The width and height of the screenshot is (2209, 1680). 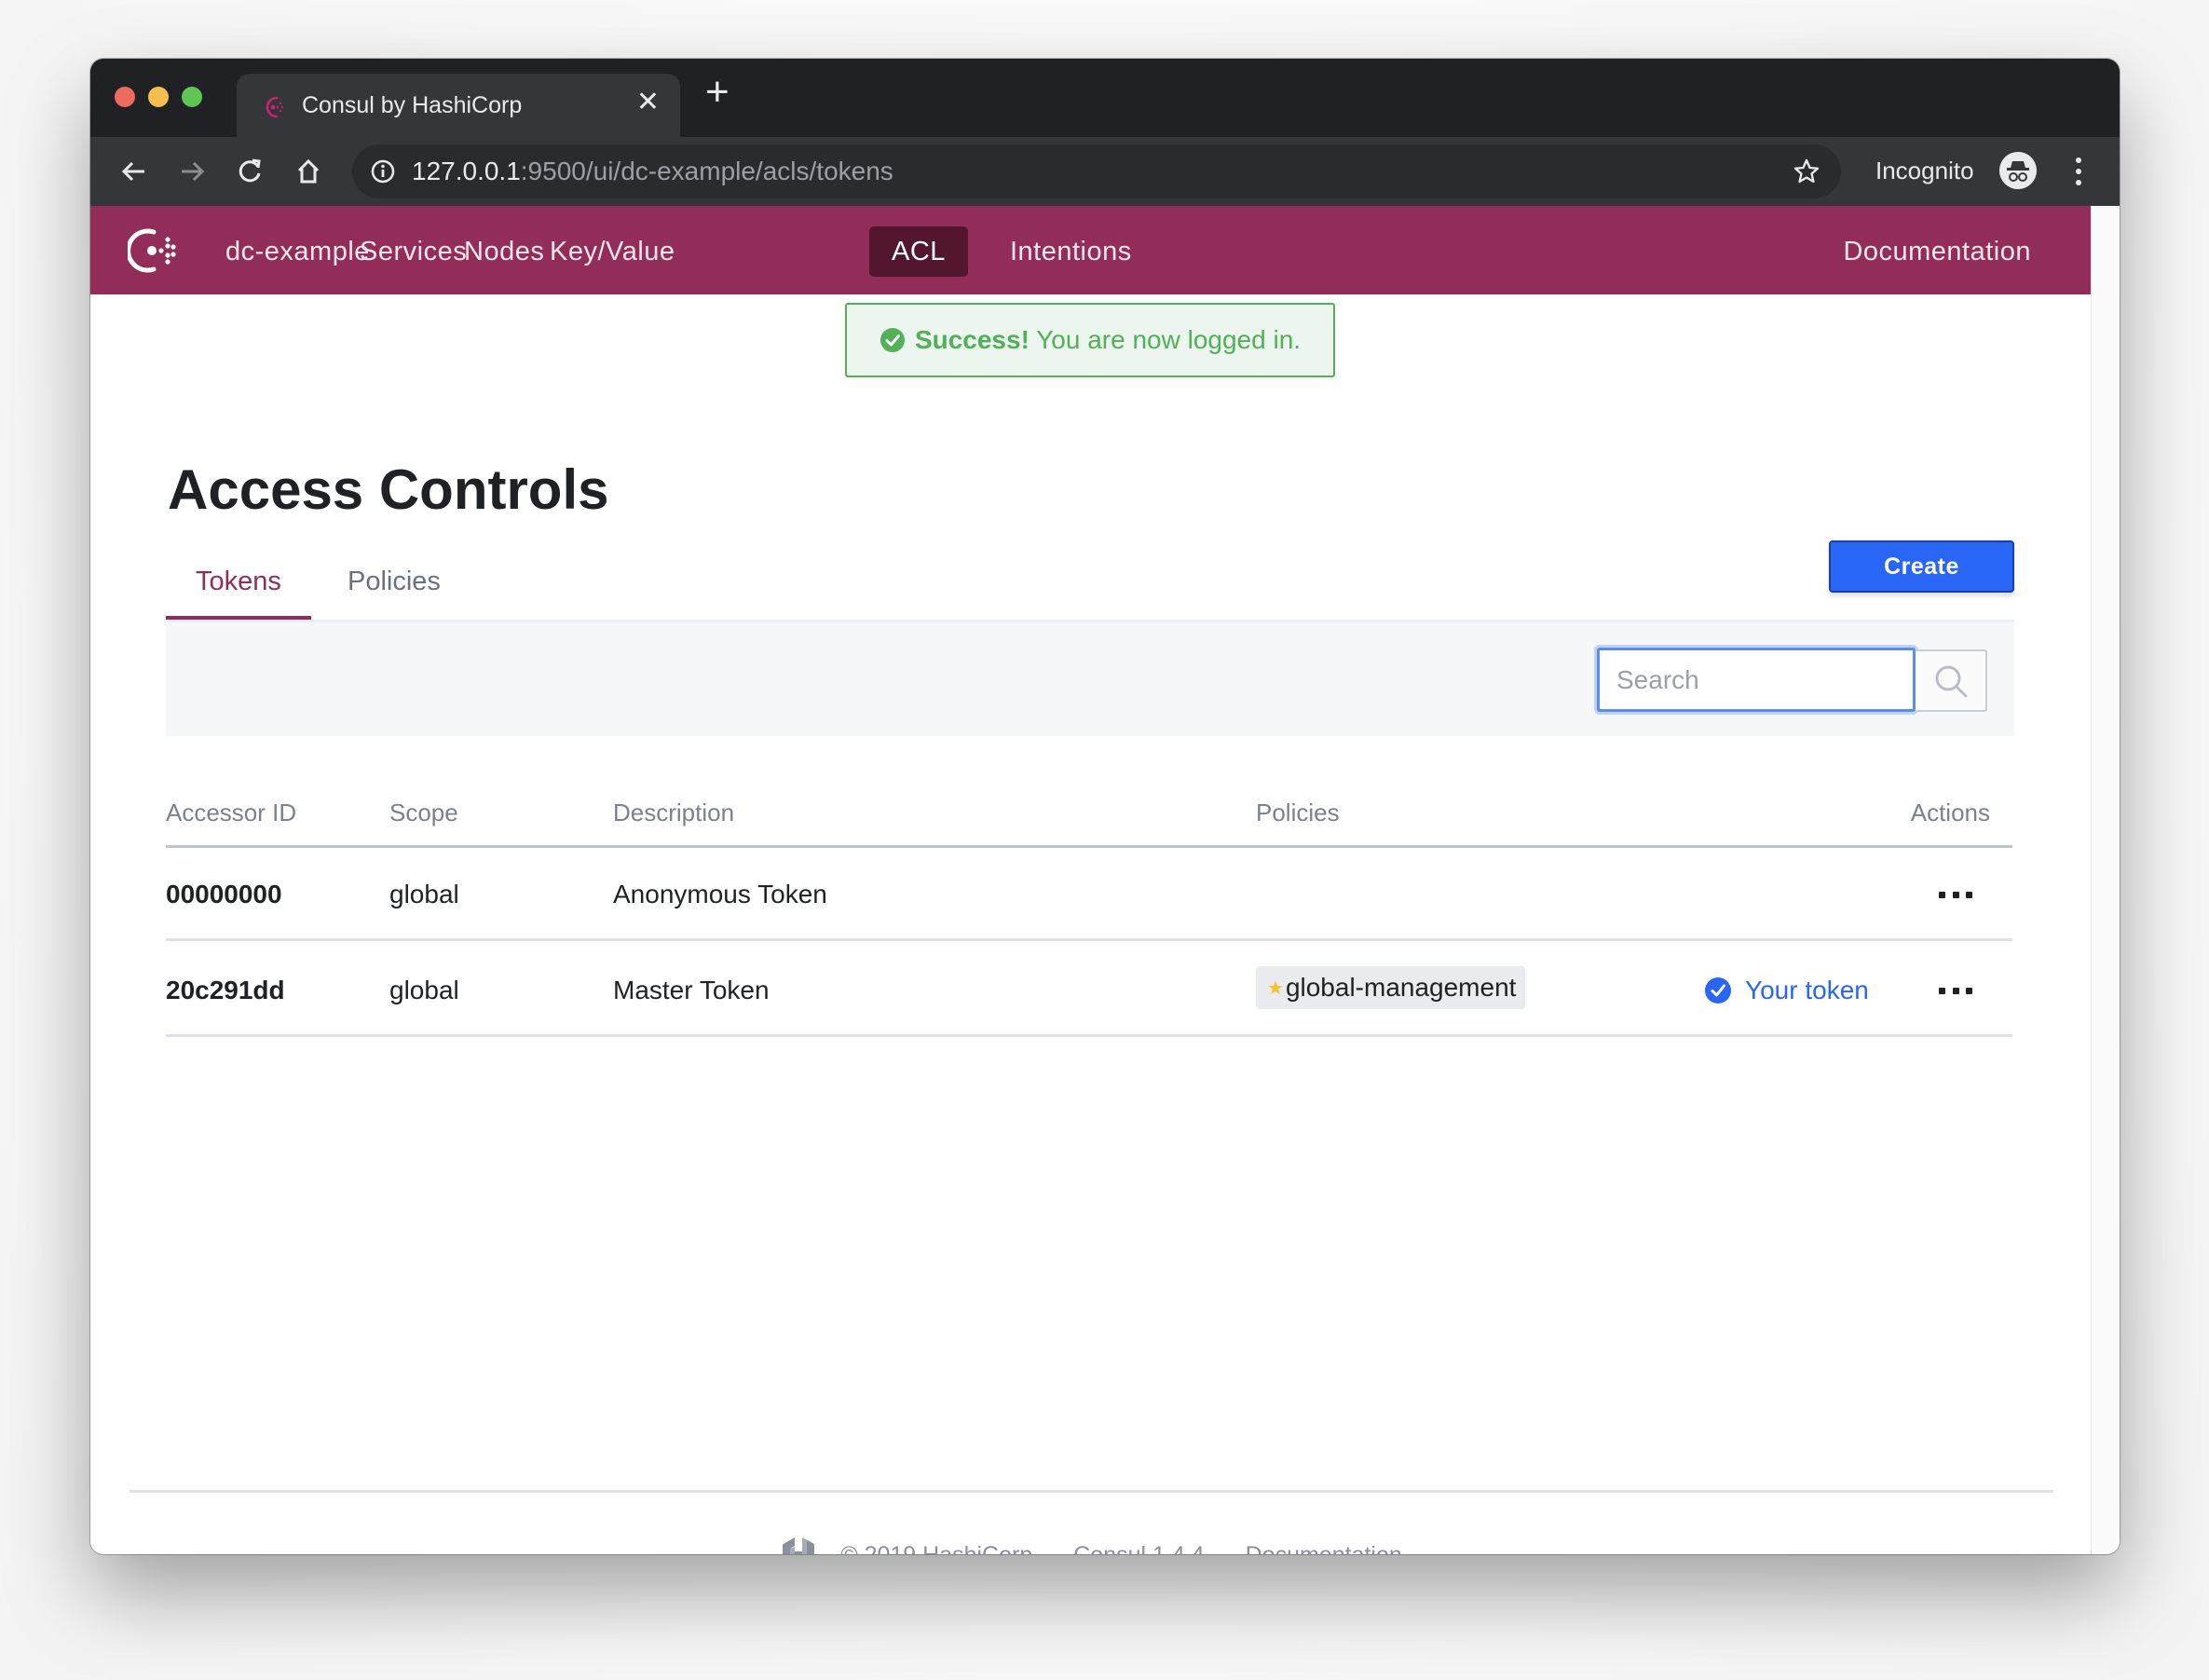 What do you see at coordinates (249, 171) in the screenshot?
I see `reload-icon` at bounding box center [249, 171].